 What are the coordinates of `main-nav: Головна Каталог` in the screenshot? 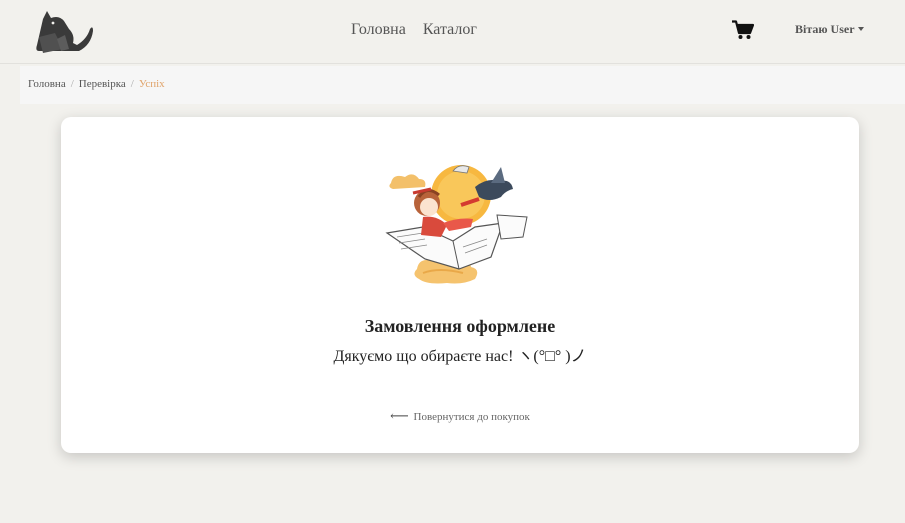 It's located at (414, 30).